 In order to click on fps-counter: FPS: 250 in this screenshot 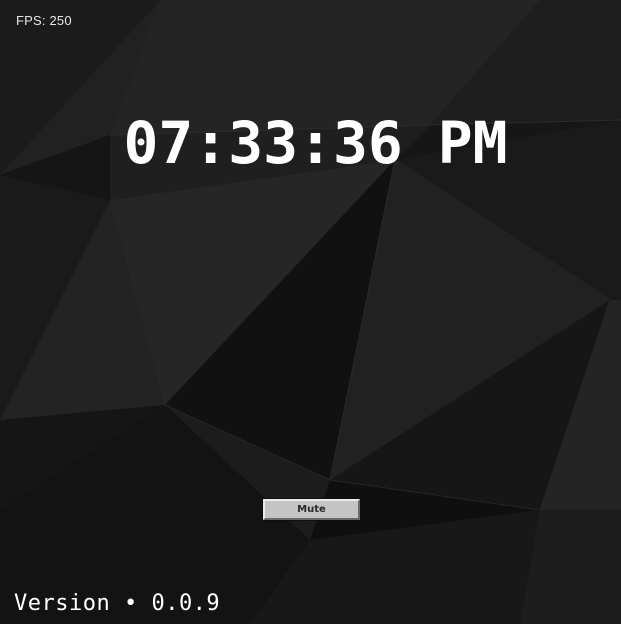, I will do `click(44, 20)`.